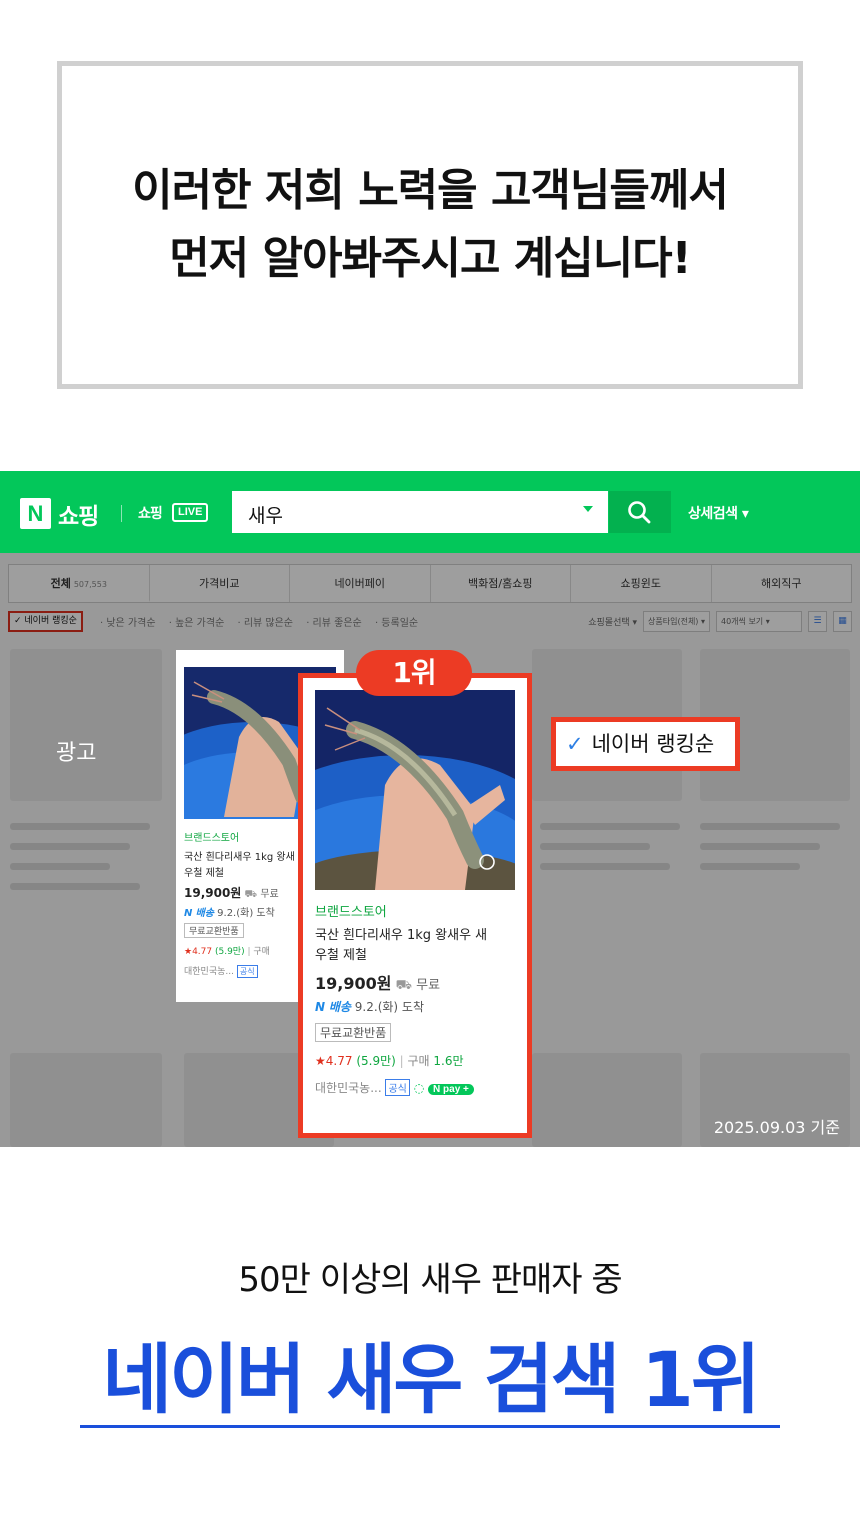 This screenshot has width=860, height=1532. What do you see at coordinates (575, 744) in the screenshot?
I see `check-icon: ✓` at bounding box center [575, 744].